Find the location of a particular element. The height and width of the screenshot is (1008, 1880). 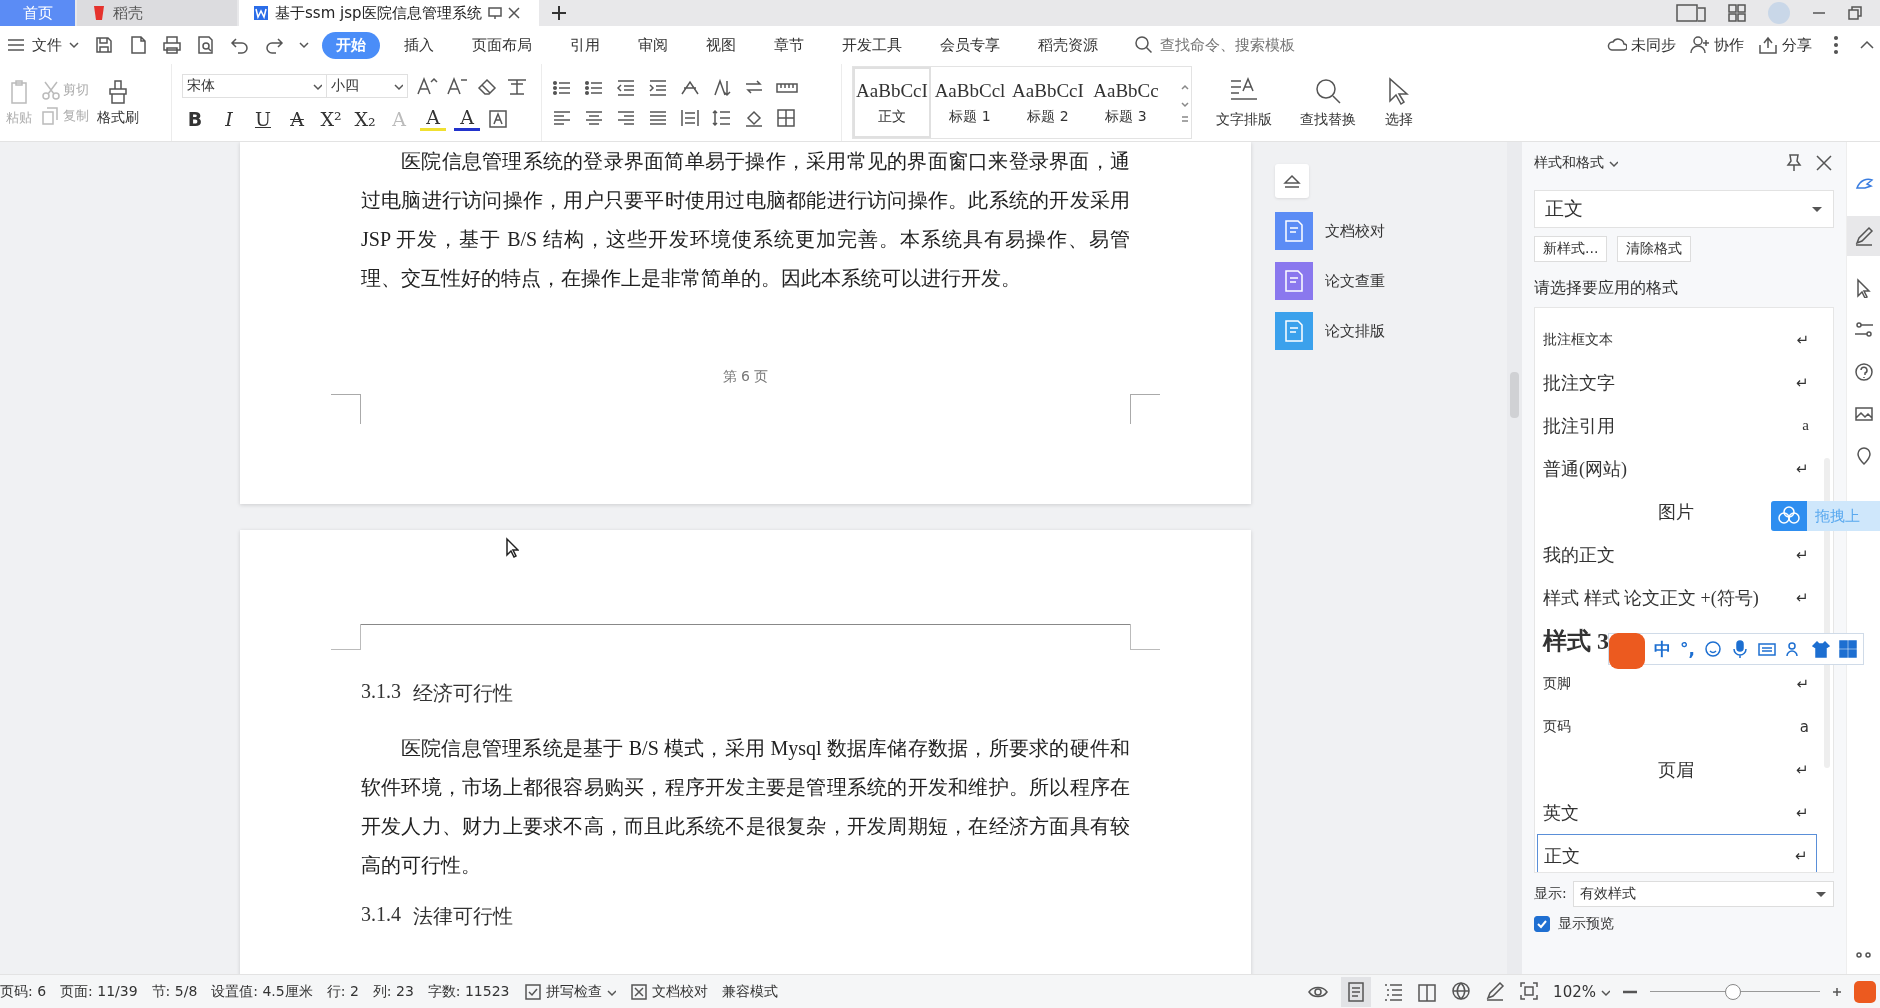

save-icon is located at coordinates (104, 45).